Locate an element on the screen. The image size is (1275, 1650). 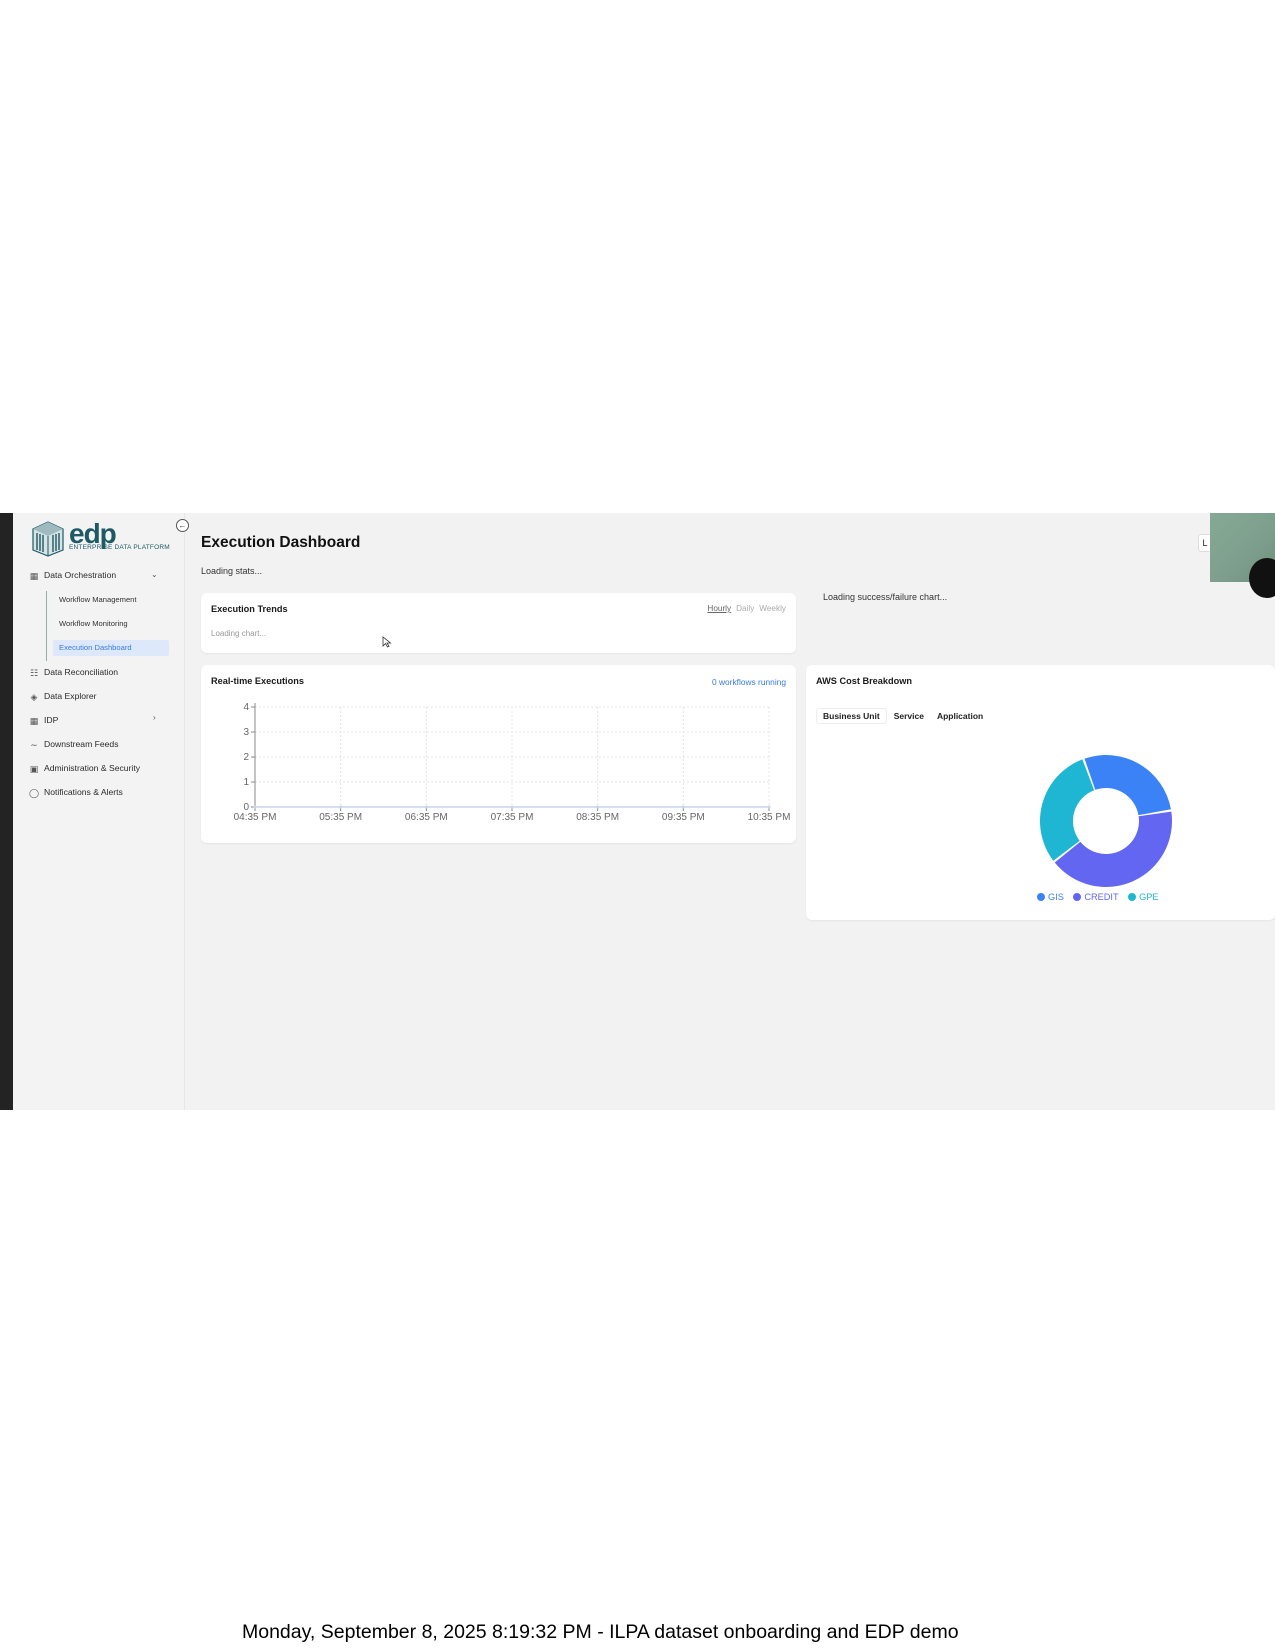
cube-icon: ◈ is located at coordinates (34, 697).